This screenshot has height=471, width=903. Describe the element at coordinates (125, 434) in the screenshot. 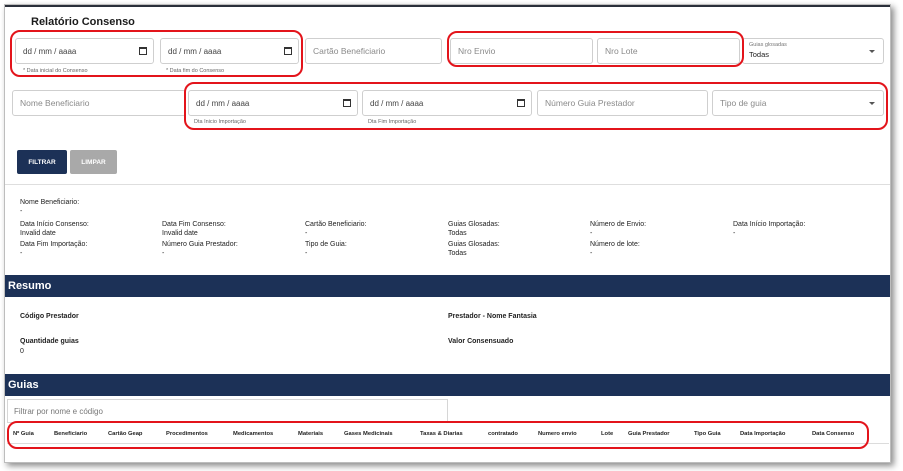

I see `col-cartao-geap: Cartão Geap` at that location.